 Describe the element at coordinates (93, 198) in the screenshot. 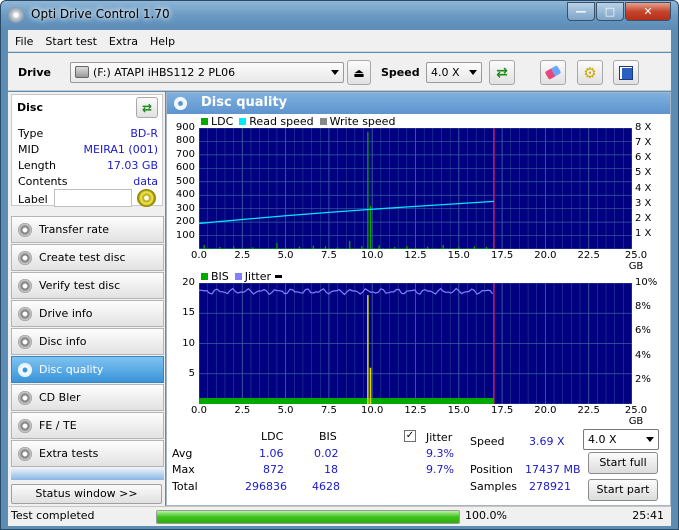

I see `disc-label-input` at that location.